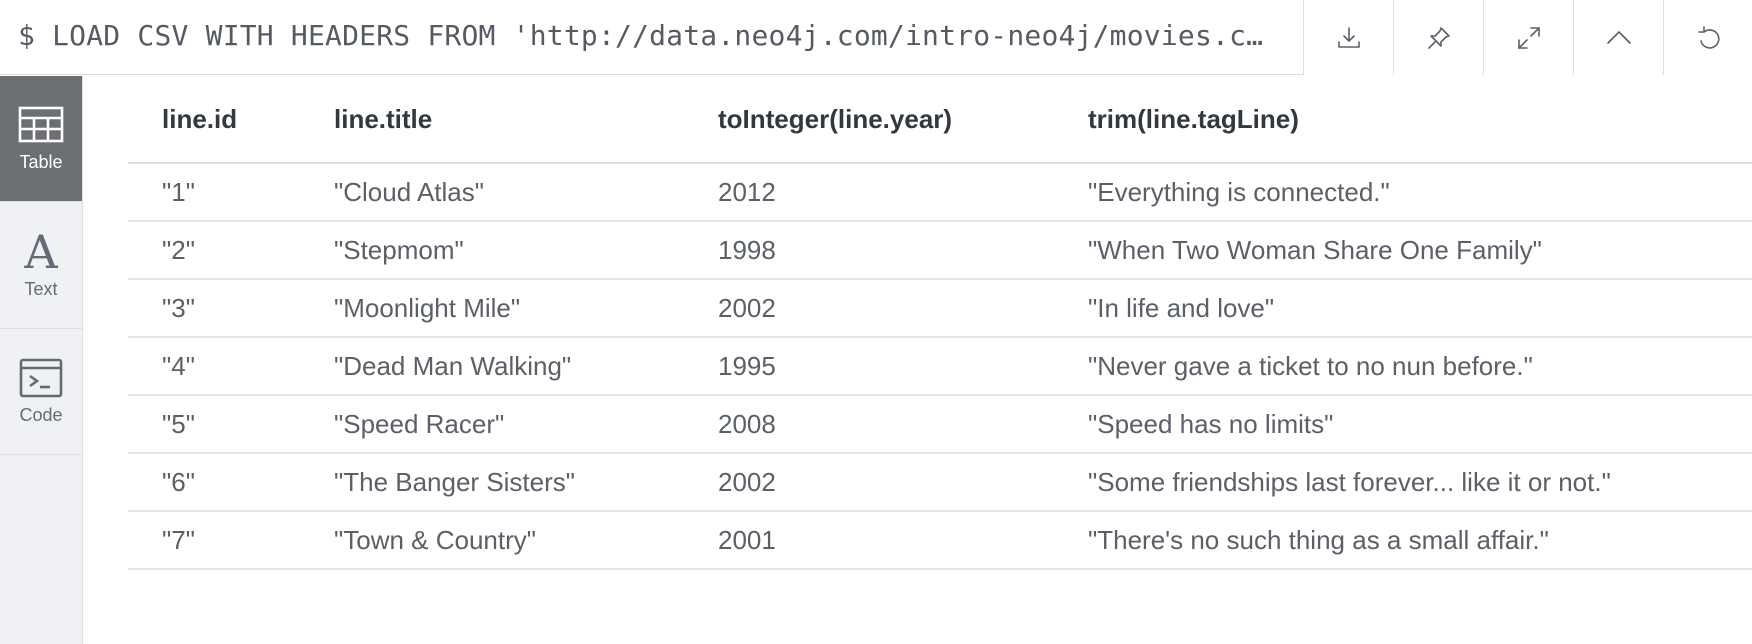 The image size is (1752, 644). I want to click on cell-id: "4", so click(214, 366).